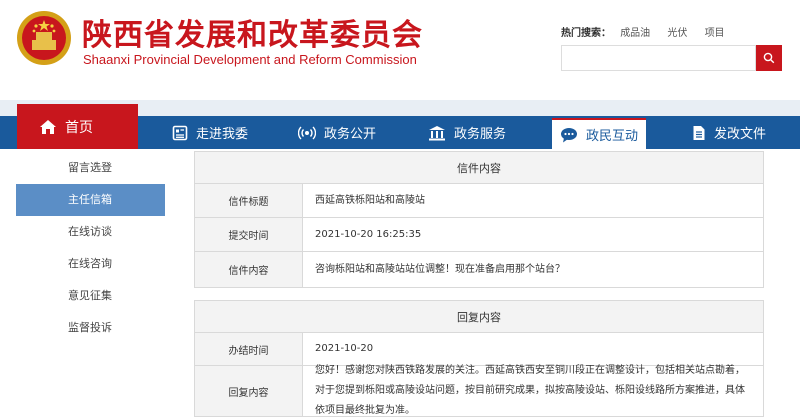 This screenshot has width=800, height=419. I want to click on nav-item-documents: 发改文件, so click(729, 132).